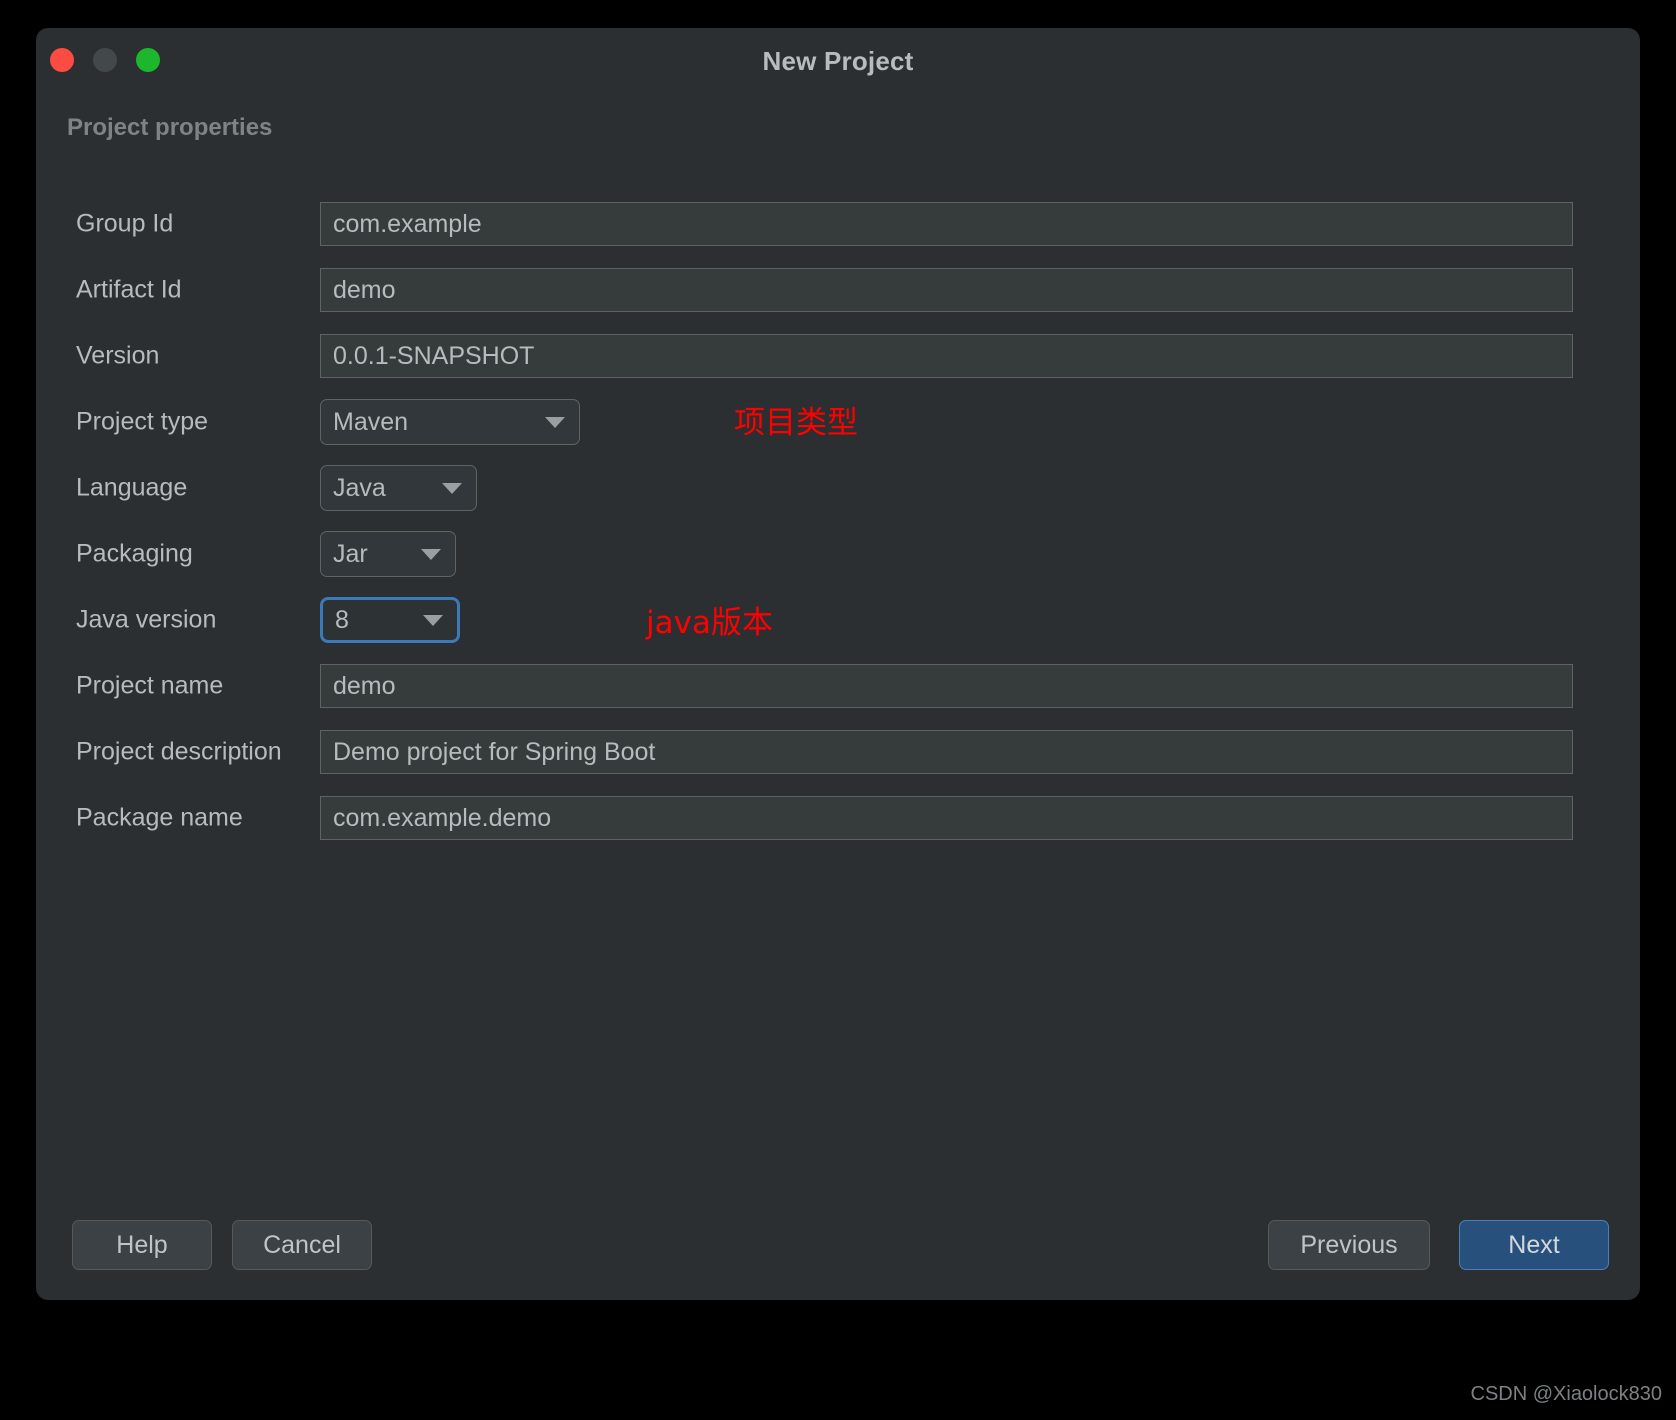  I want to click on field-row-version: Version 0.0.1-SNAPSHOT, so click(838, 356).